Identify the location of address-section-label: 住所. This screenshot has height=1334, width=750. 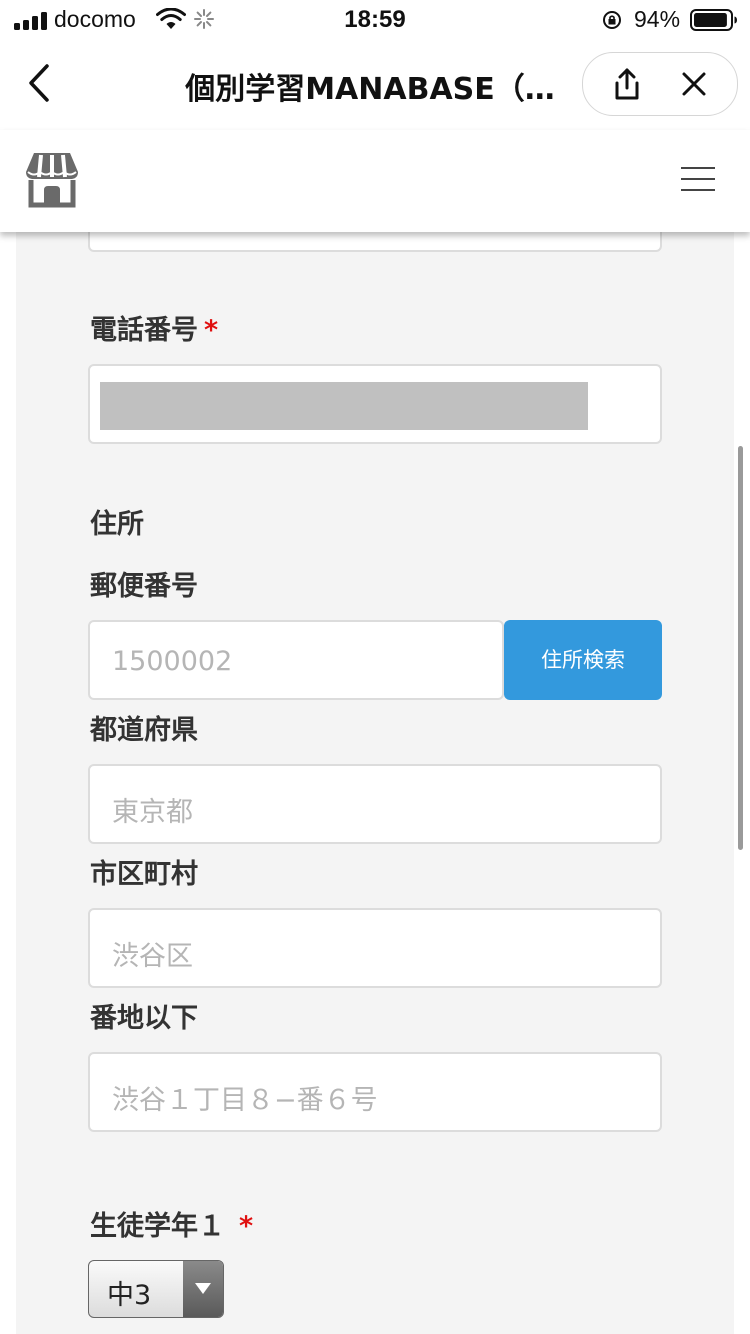
(117, 524).